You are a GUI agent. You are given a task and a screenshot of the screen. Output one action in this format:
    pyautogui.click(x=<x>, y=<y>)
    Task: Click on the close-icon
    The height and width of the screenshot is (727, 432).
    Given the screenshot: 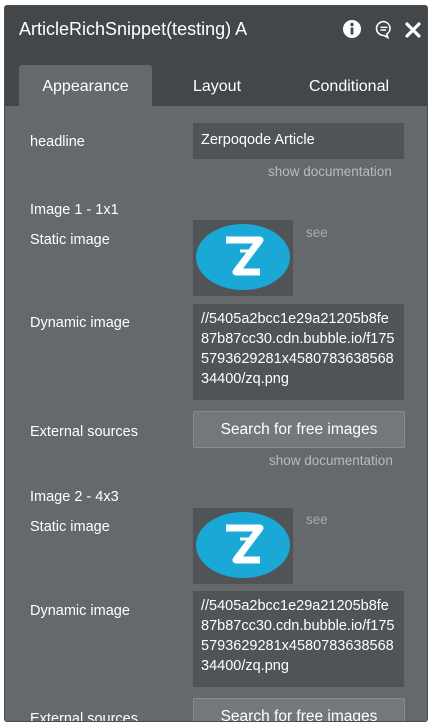 What is the action you would take?
    pyautogui.click(x=414, y=31)
    